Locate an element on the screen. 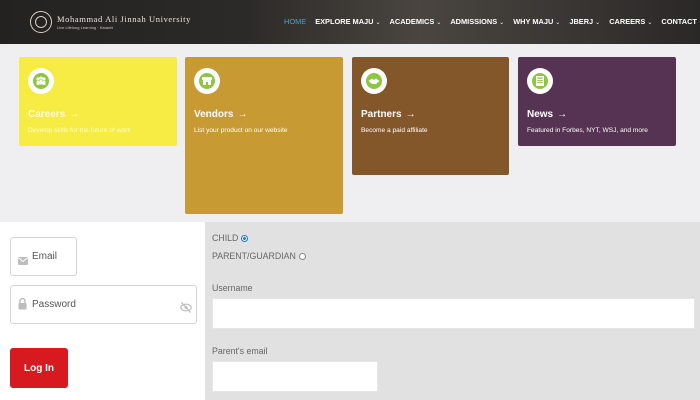 This screenshot has width=700, height=400. nav-contact: CONTACT is located at coordinates (679, 21).